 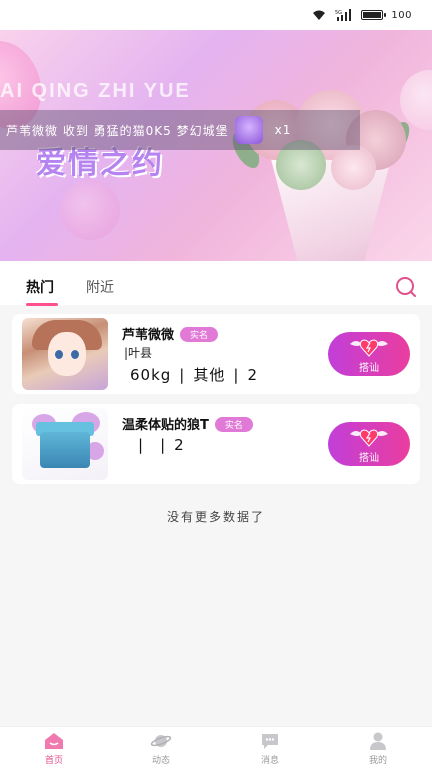 I want to click on gift-notice-text: 芦苇微微 收到 勇猛的猫0K5 梦幻城堡, so click(x=117, y=130).